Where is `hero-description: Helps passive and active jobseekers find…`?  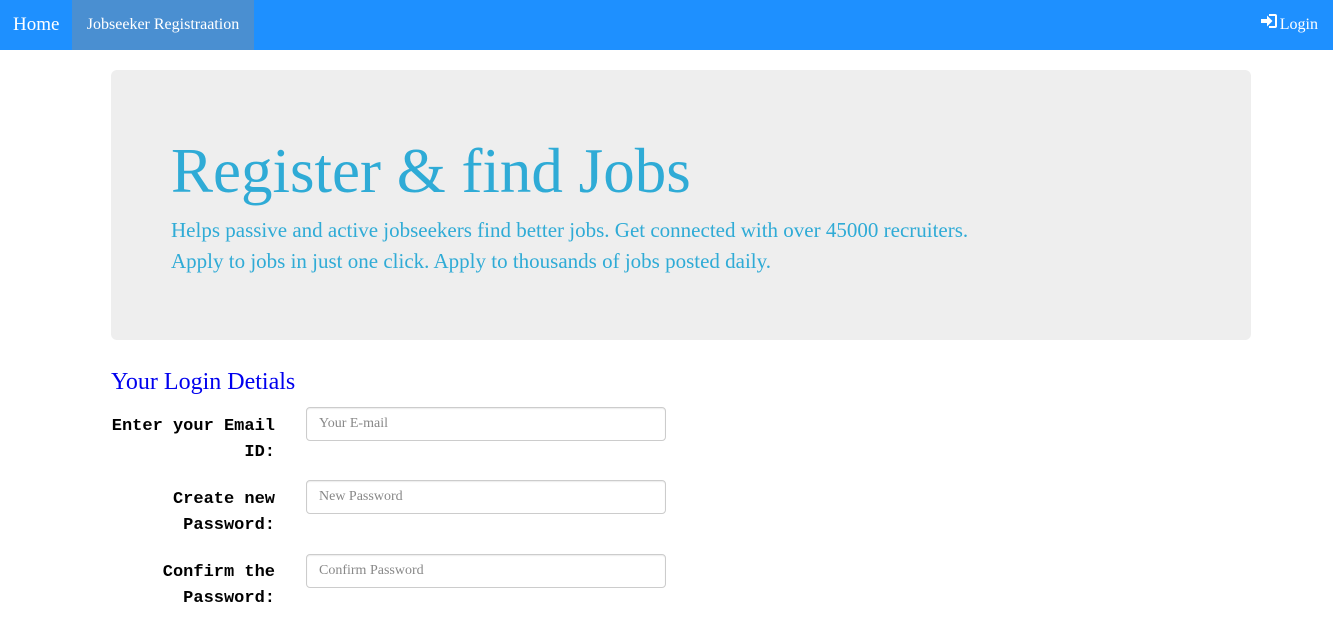 hero-description: Helps passive and active jobseekers find… is located at coordinates (569, 246).